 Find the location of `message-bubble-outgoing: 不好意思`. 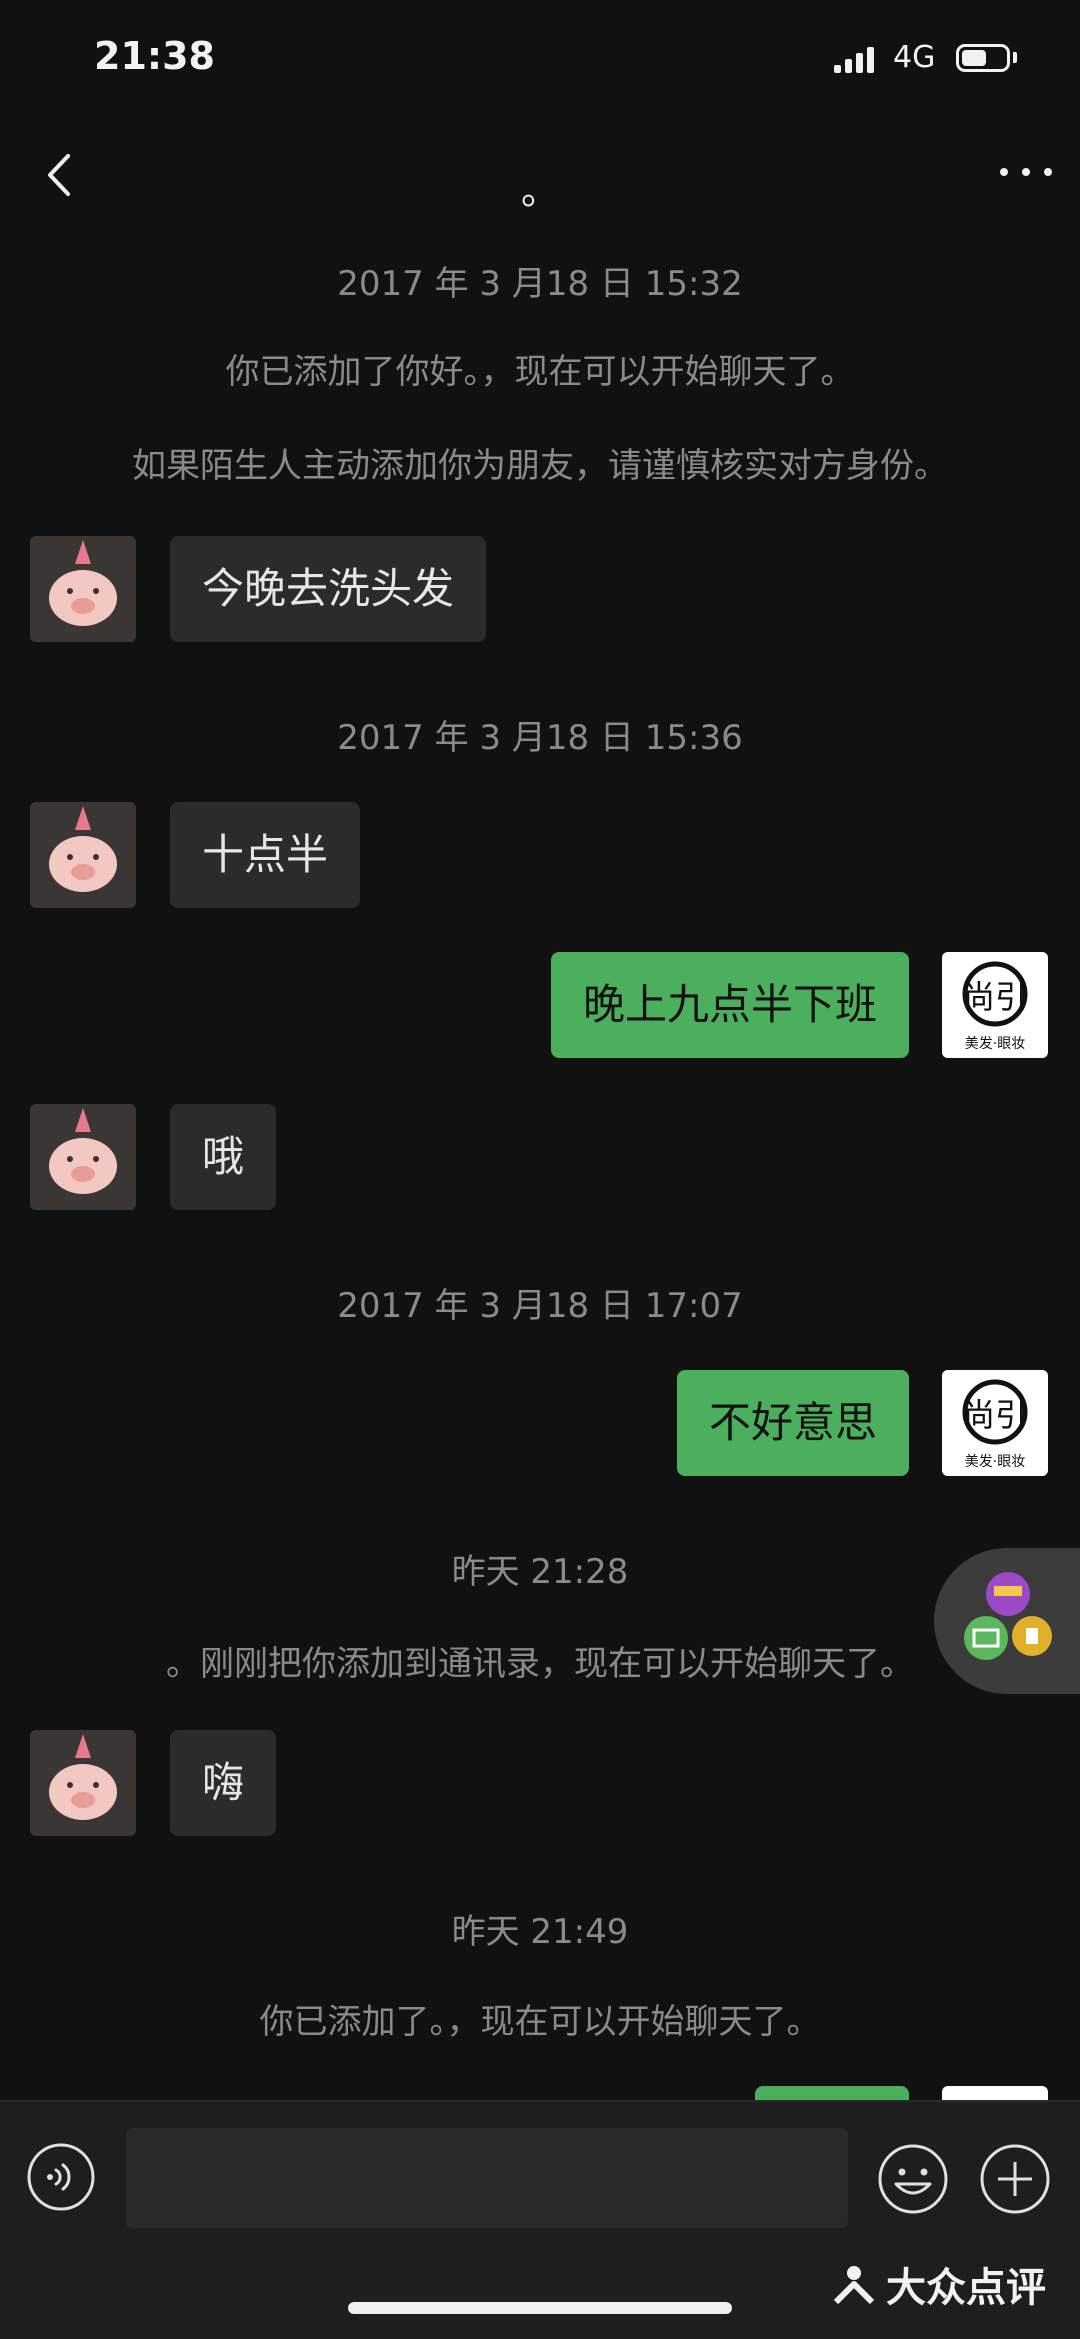

message-bubble-outgoing: 不好意思 is located at coordinates (792, 1423).